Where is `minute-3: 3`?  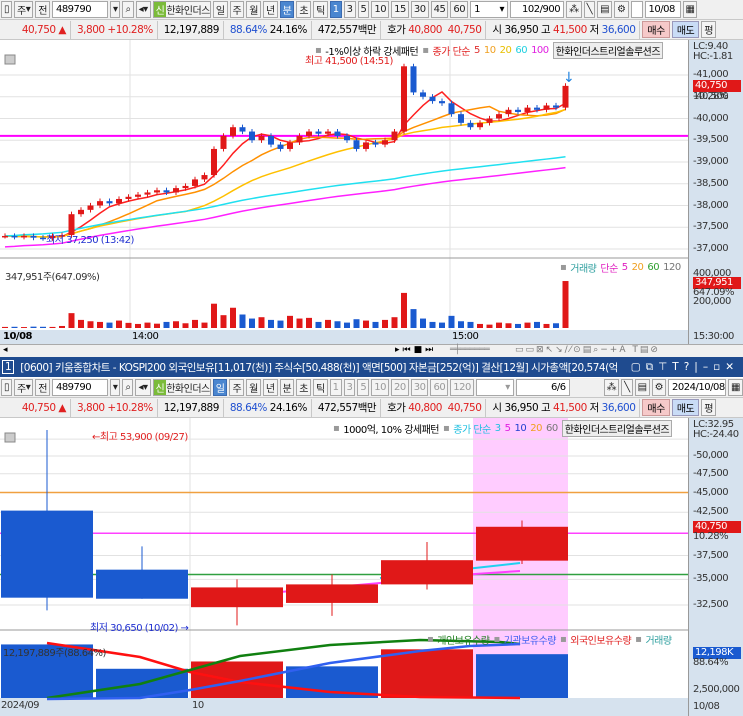
minute-3: 3 is located at coordinates (349, 9).